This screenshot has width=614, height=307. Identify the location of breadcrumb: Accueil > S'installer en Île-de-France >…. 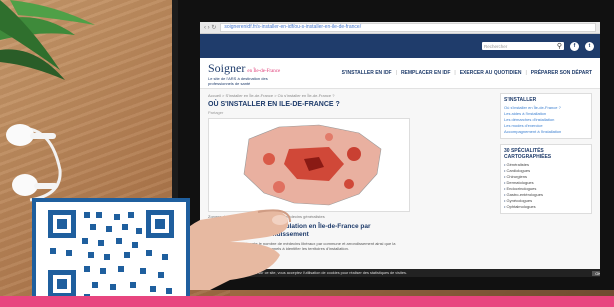
(350, 95).